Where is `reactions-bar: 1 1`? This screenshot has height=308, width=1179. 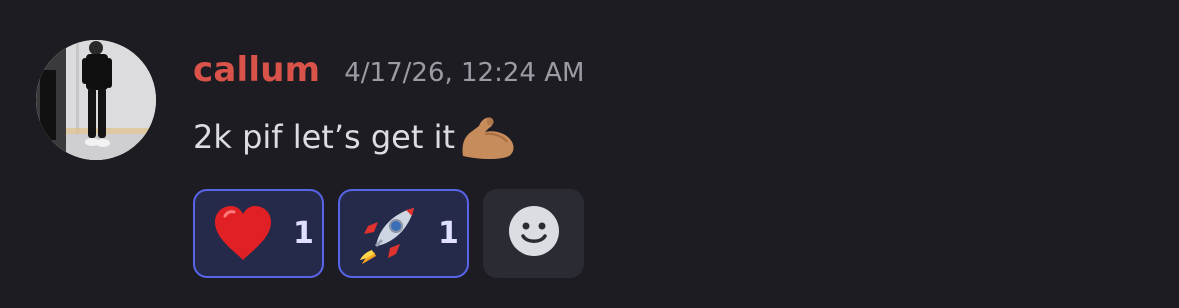 reactions-bar: 1 1 is located at coordinates (388, 233).